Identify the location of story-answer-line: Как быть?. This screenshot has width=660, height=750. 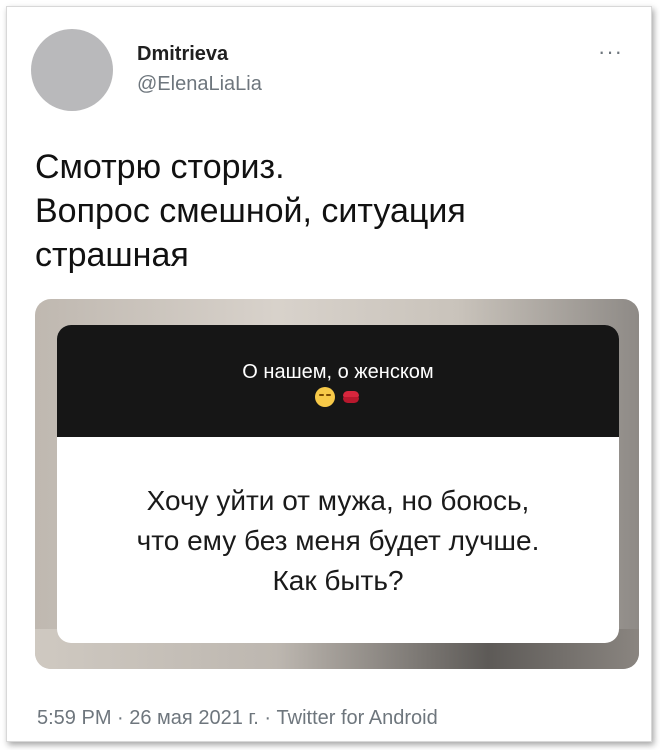
(338, 580).